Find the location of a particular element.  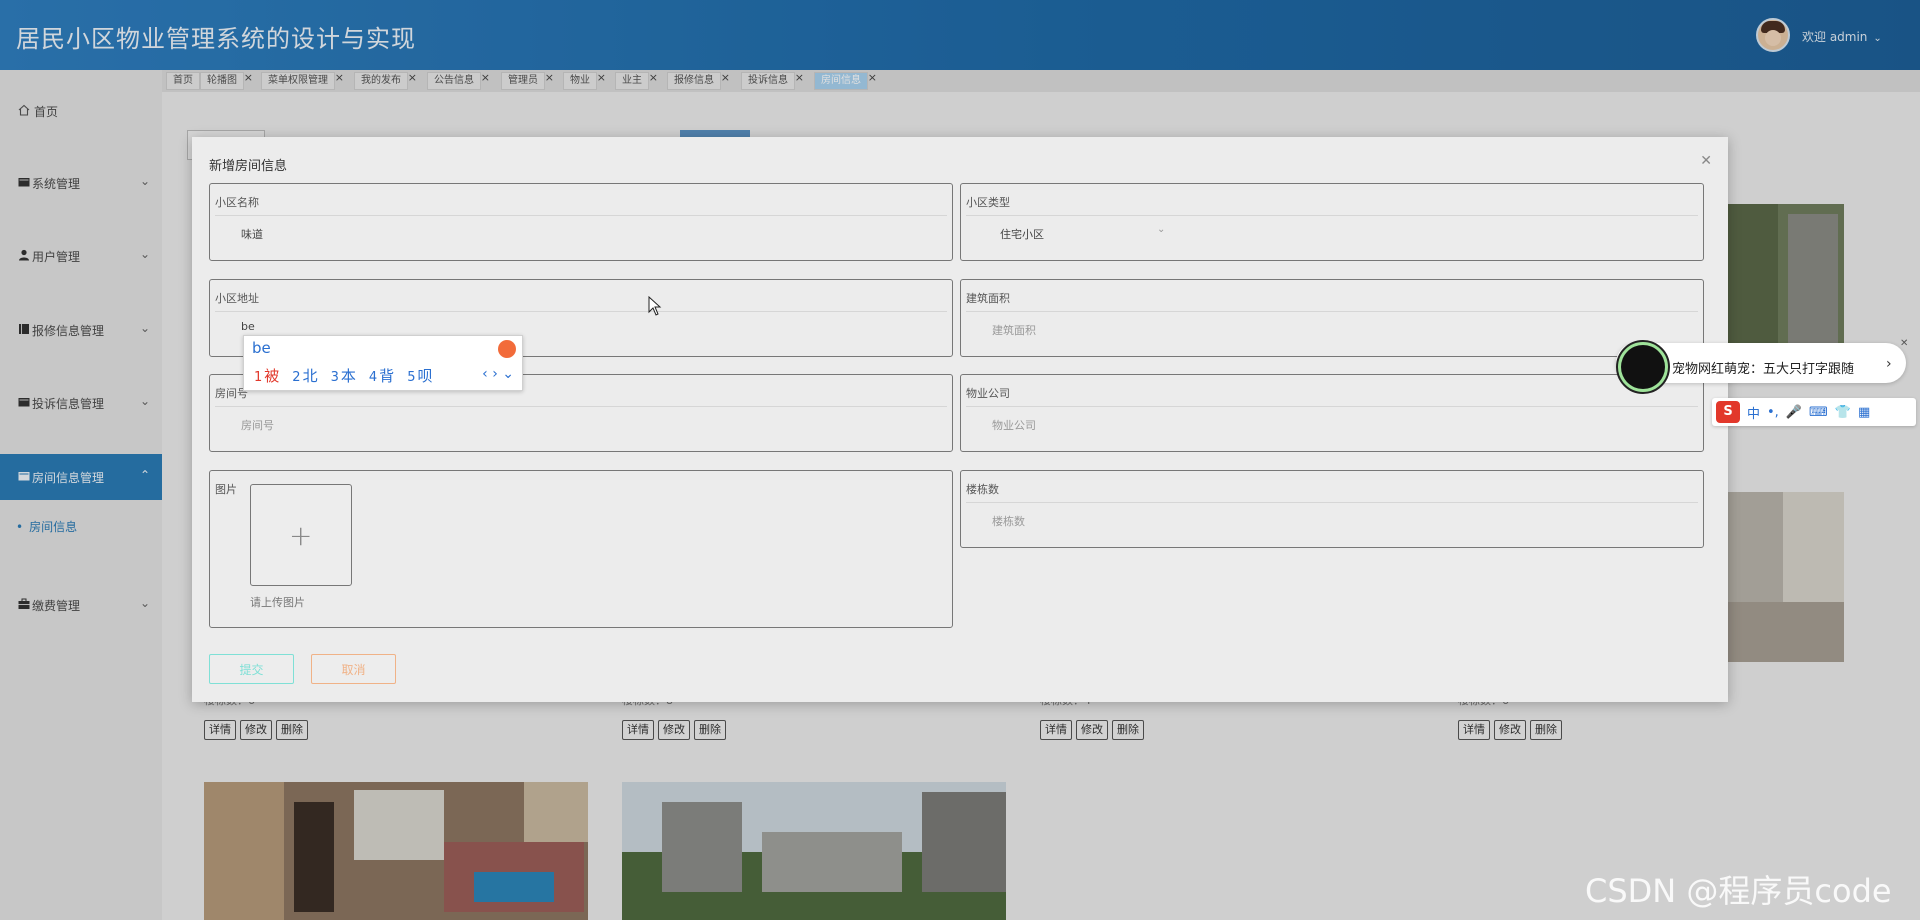

building-count-field: 楼栋数 楼栋数 is located at coordinates (1332, 509).